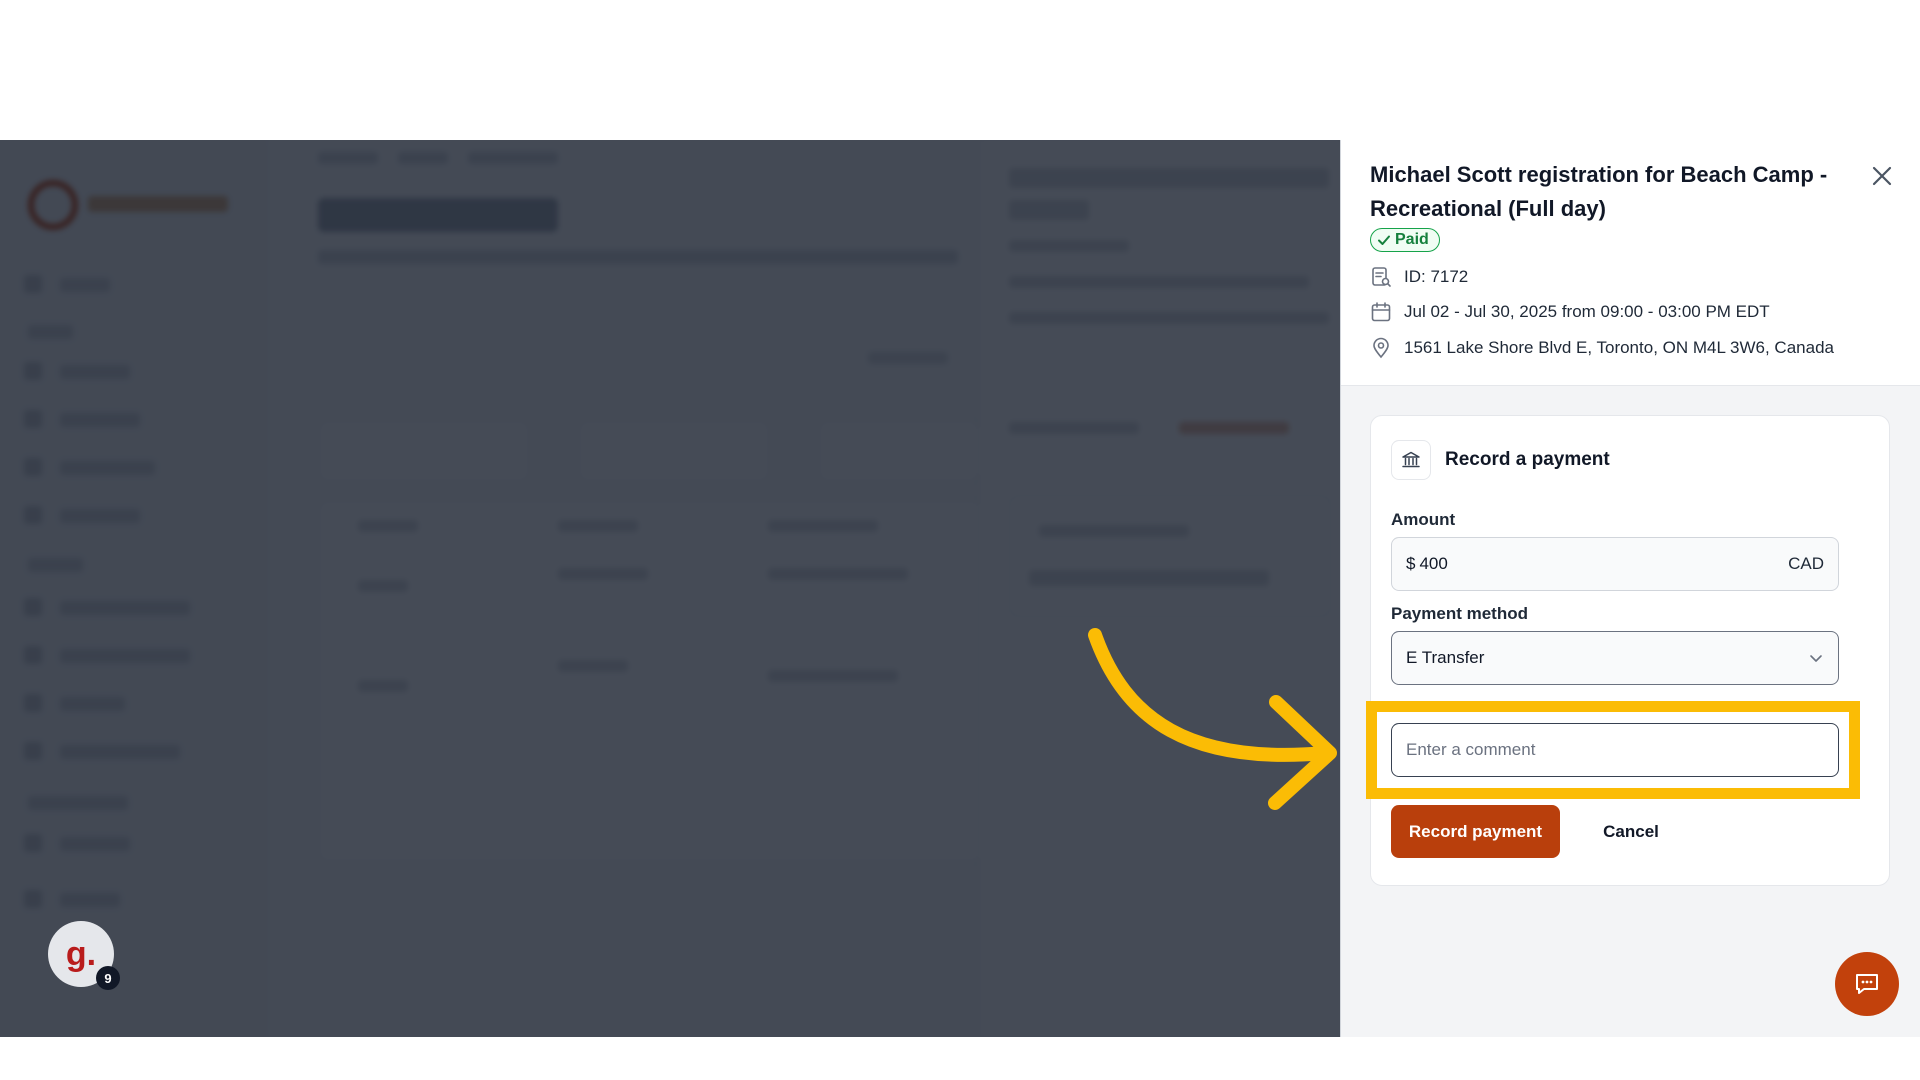 The width and height of the screenshot is (1920, 1080). What do you see at coordinates (1381, 312) in the screenshot?
I see `calendar-icon` at bounding box center [1381, 312].